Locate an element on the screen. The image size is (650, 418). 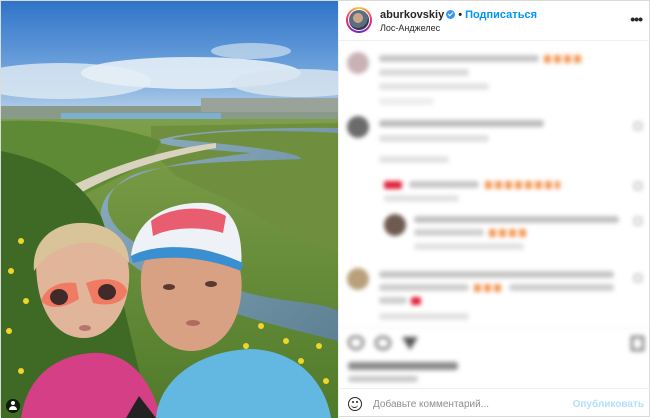
comment-input is located at coordinates (473, 404).